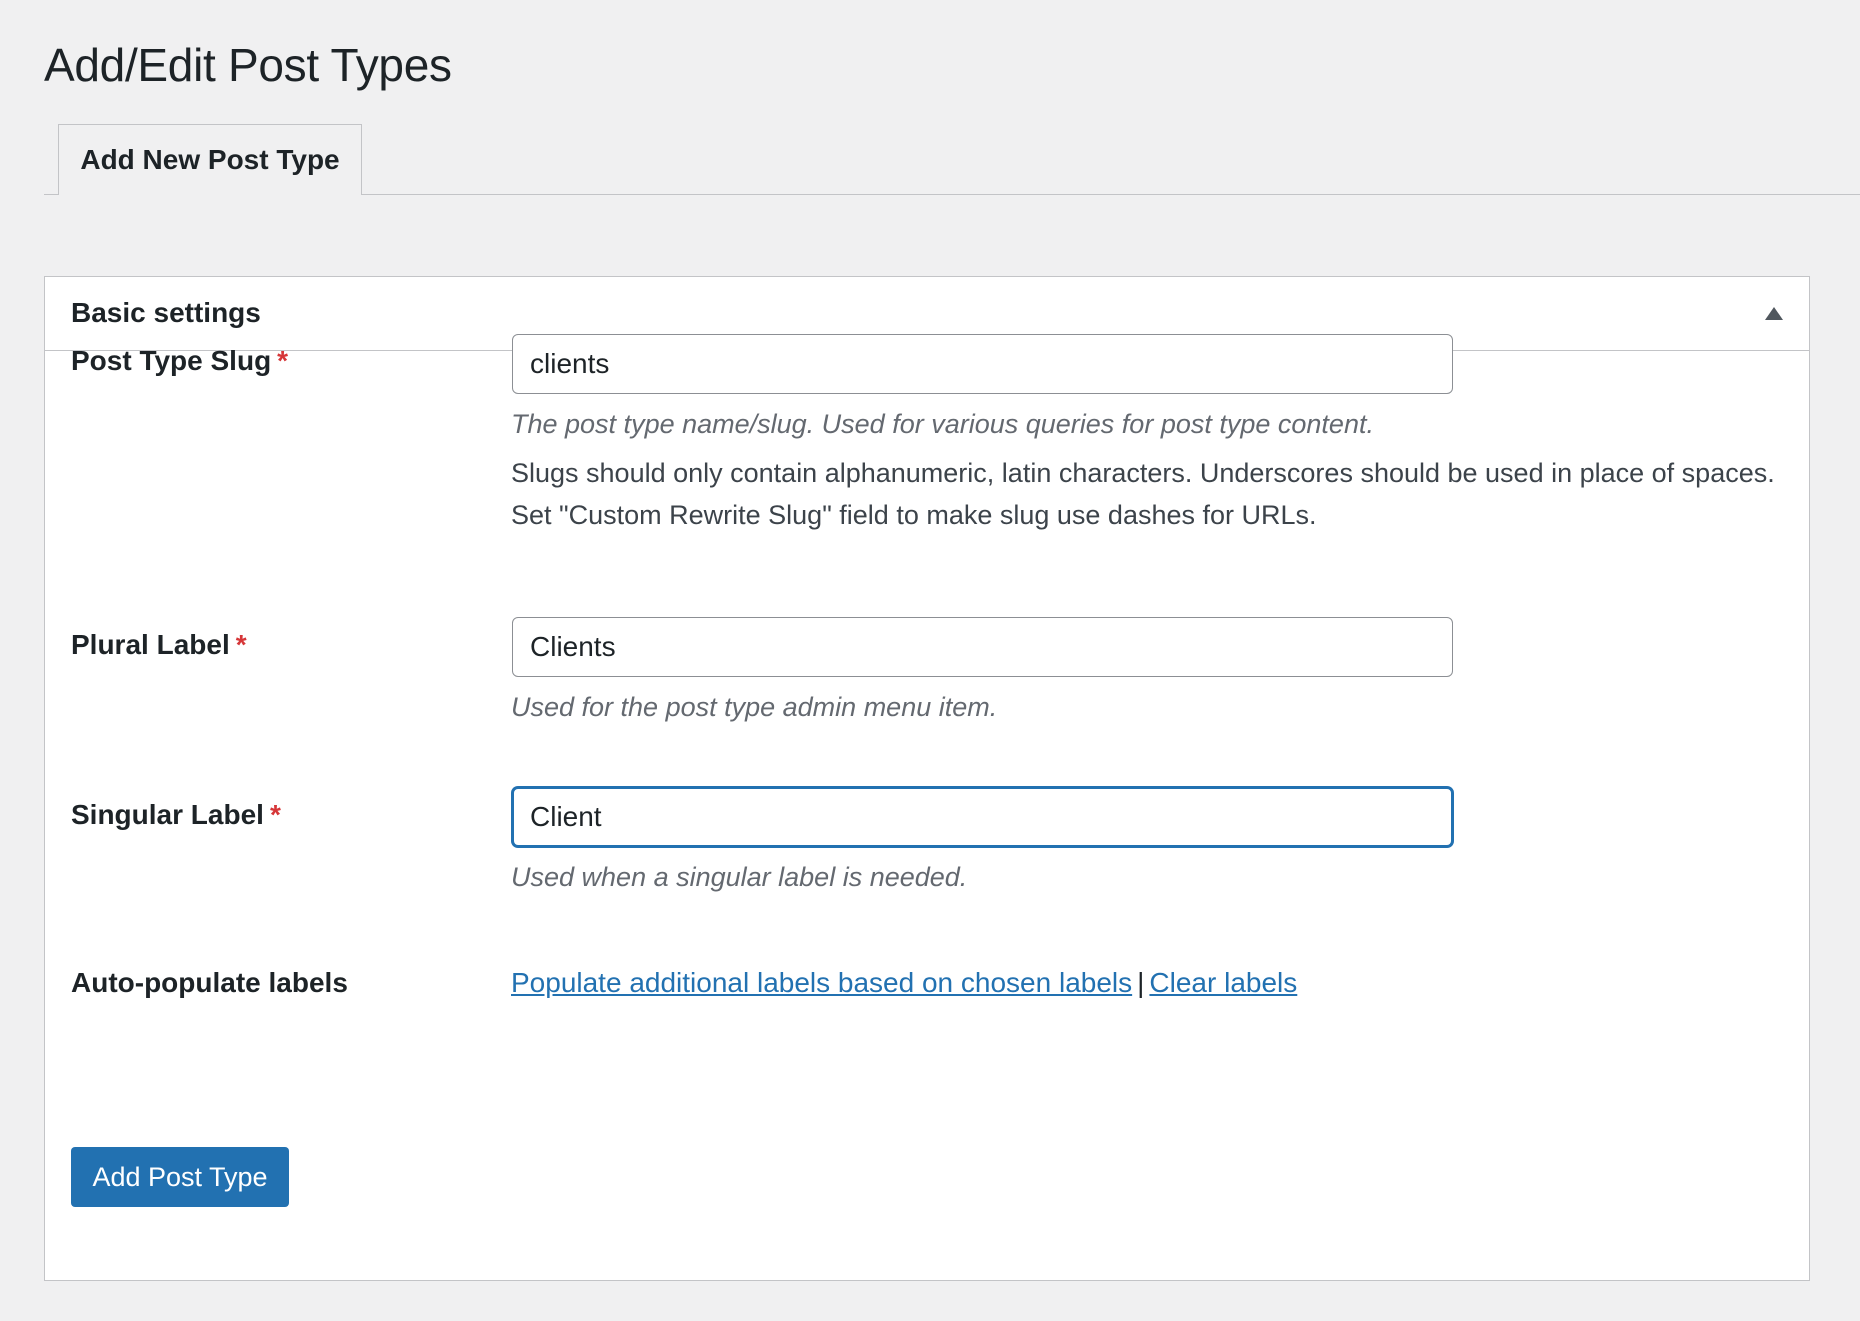 This screenshot has height=1321, width=1860. Describe the element at coordinates (167, 814) in the screenshot. I see `singular-label-text: Singular Label` at that location.